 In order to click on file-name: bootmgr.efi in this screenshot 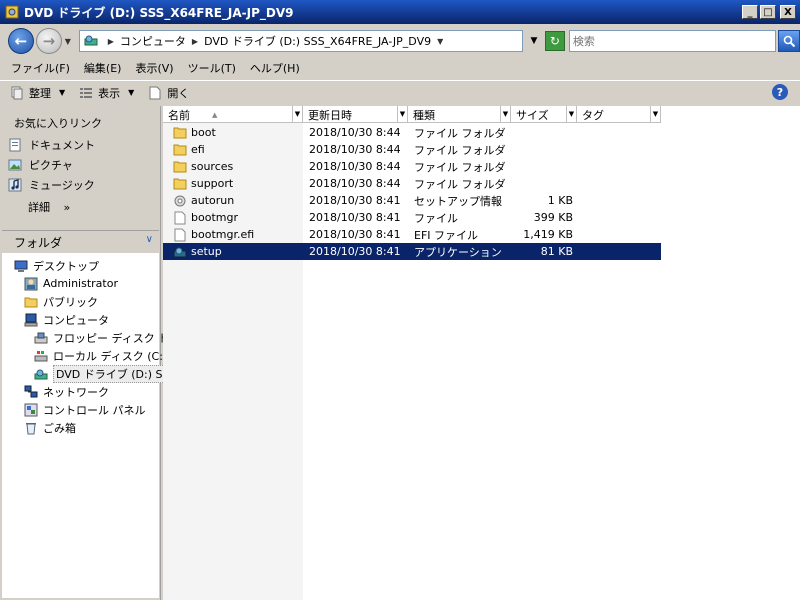, I will do `click(223, 234)`.